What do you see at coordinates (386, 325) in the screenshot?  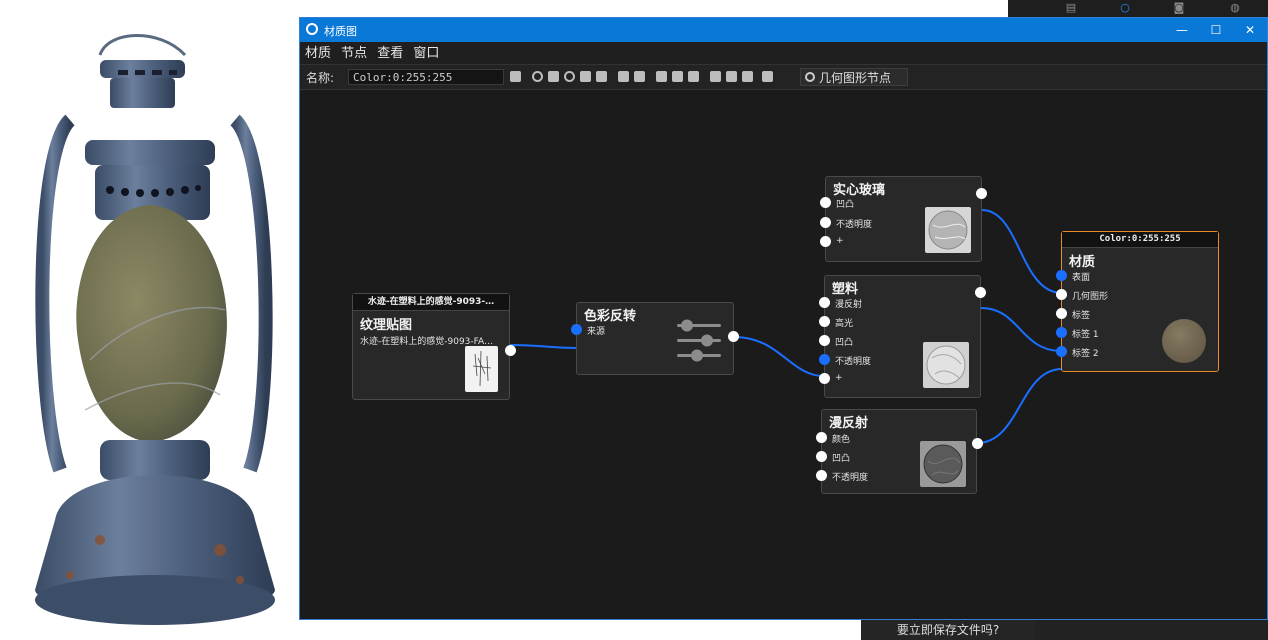 I see `texture-node-title: 纹理贴图` at bounding box center [386, 325].